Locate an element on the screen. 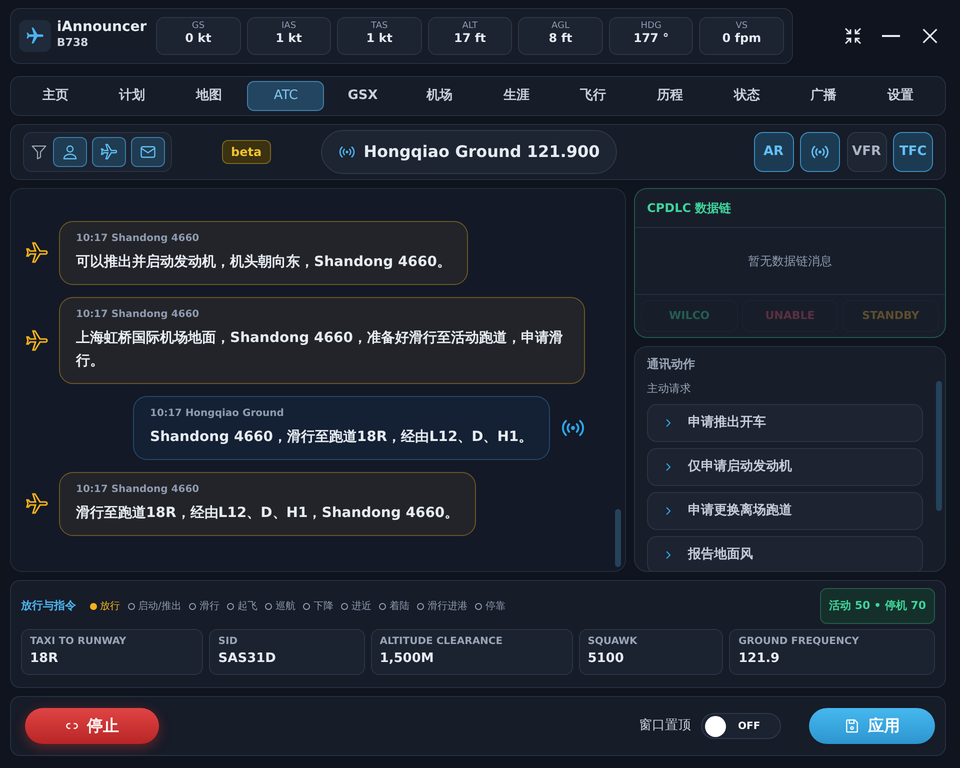 The width and height of the screenshot is (960, 768). field-label: SQUAWK is located at coordinates (613, 642).